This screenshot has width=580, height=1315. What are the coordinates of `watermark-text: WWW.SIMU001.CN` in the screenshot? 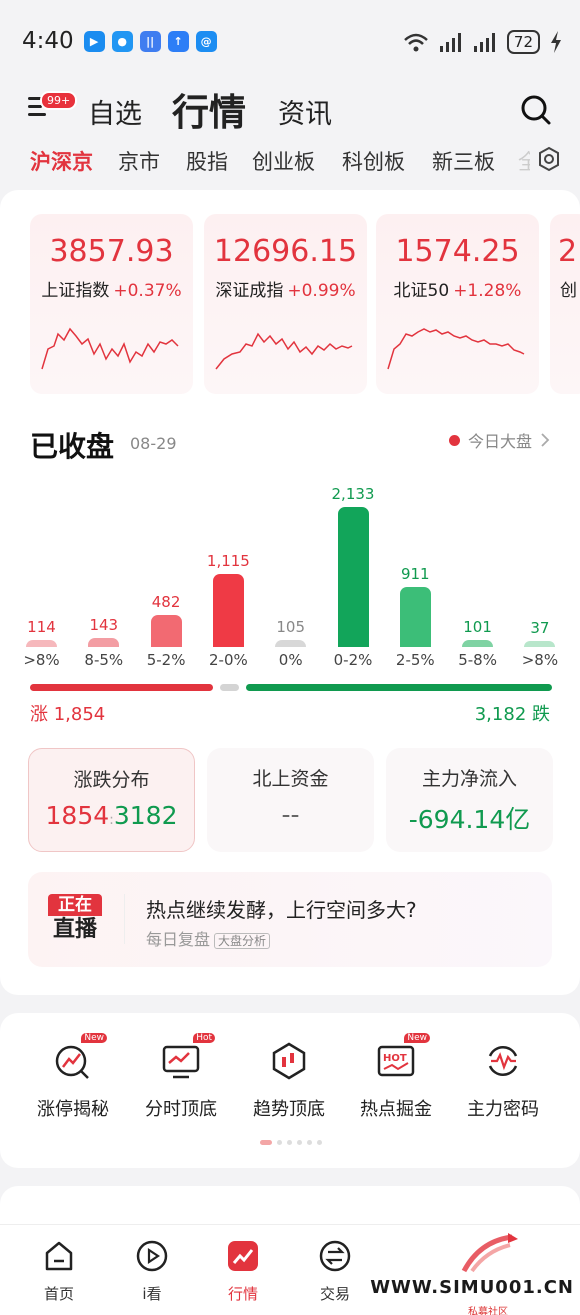 It's located at (472, 1287).